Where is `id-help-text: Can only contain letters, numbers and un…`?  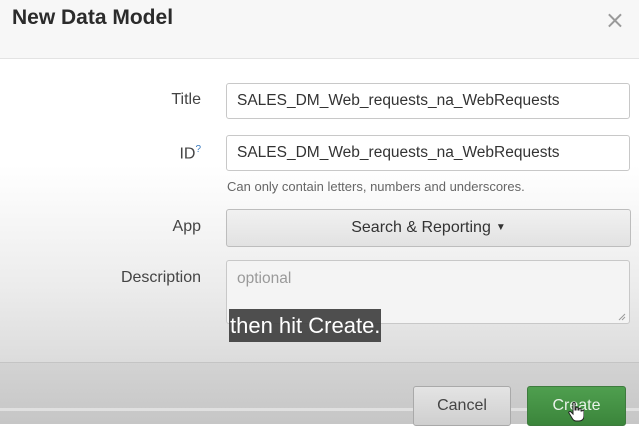
id-help-text: Can only contain letters, numbers and un… is located at coordinates (376, 186).